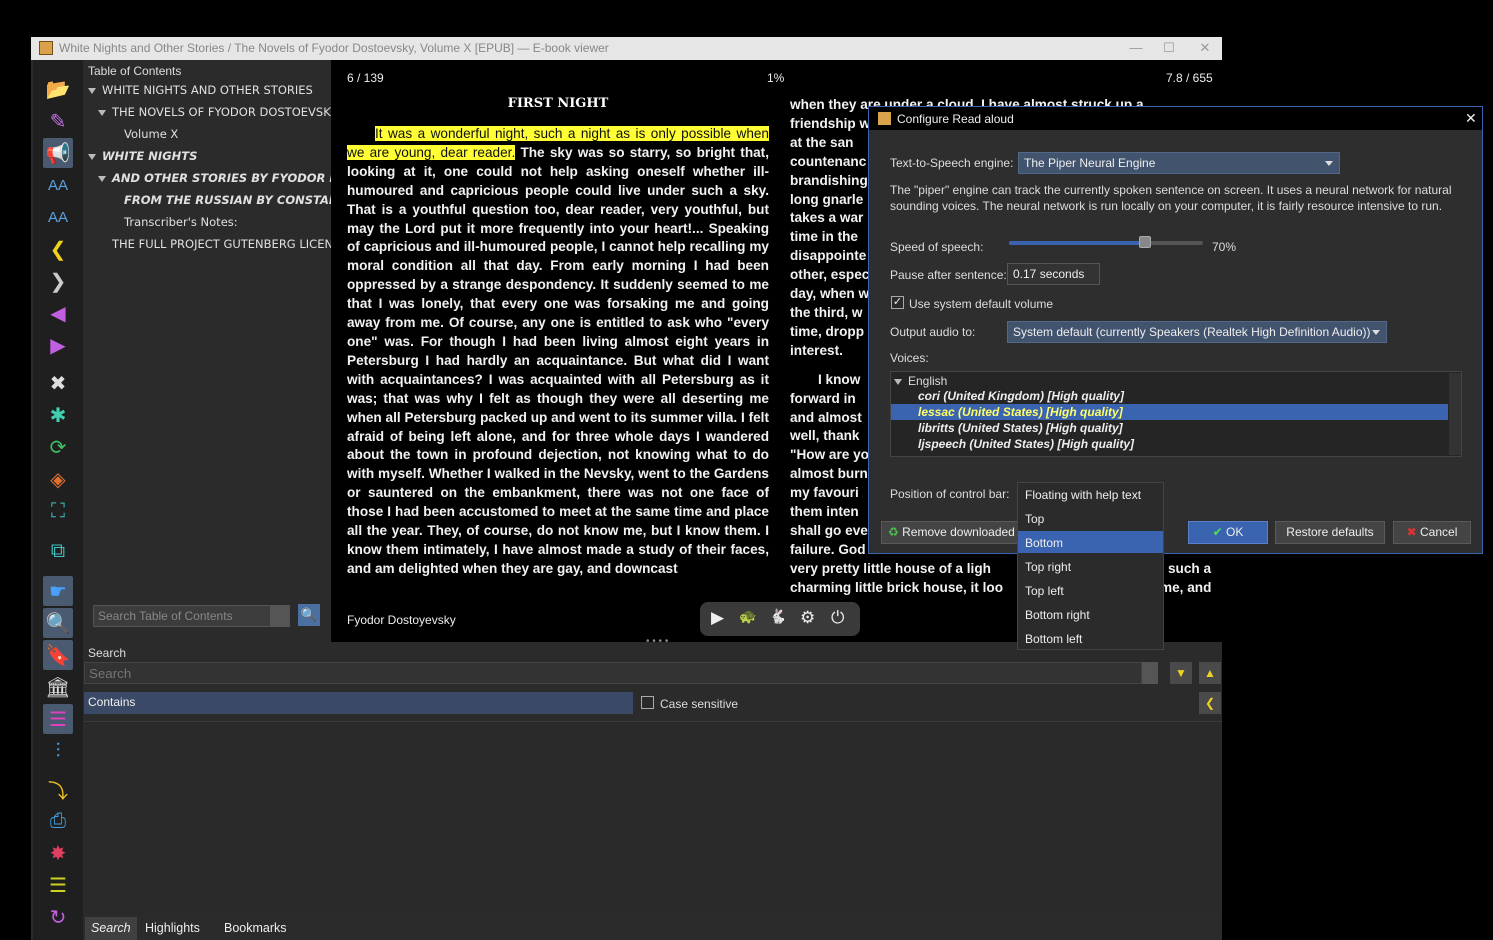  What do you see at coordinates (255, 928) in the screenshot?
I see `tab-bookmarks: Bookmarks` at bounding box center [255, 928].